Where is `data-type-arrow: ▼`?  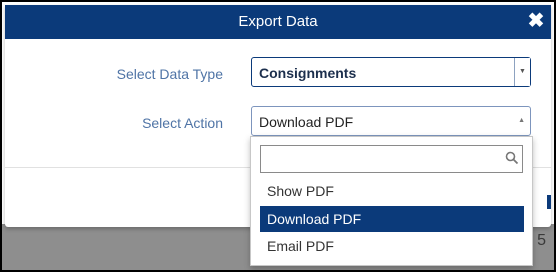 data-type-arrow: ▼ is located at coordinates (522, 72).